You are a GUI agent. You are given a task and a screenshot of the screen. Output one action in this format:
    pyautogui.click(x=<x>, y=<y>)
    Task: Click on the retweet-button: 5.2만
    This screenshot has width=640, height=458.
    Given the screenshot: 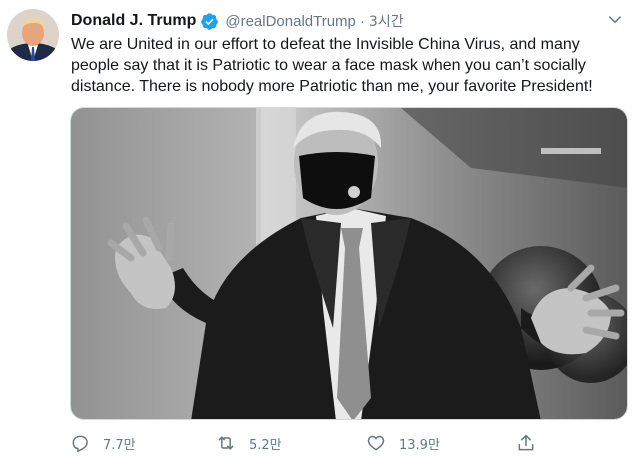 What is the action you would take?
    pyautogui.click(x=249, y=443)
    